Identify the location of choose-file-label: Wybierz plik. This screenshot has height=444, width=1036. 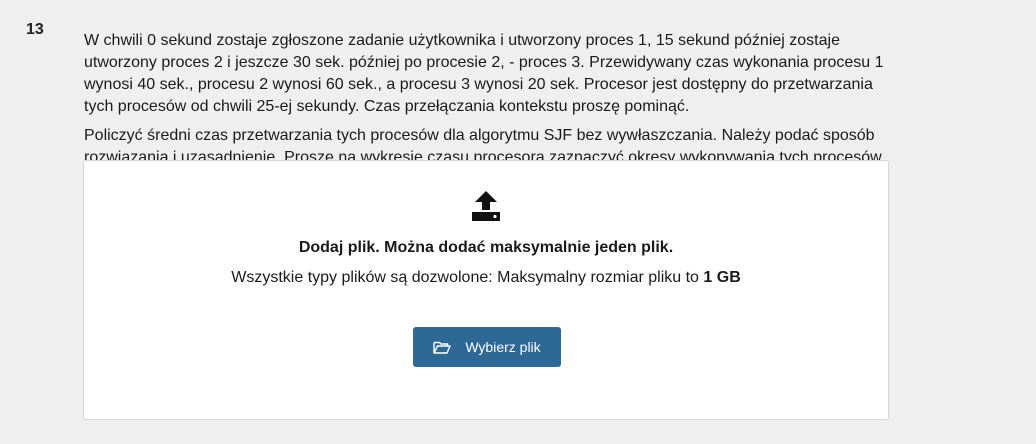
(503, 347).